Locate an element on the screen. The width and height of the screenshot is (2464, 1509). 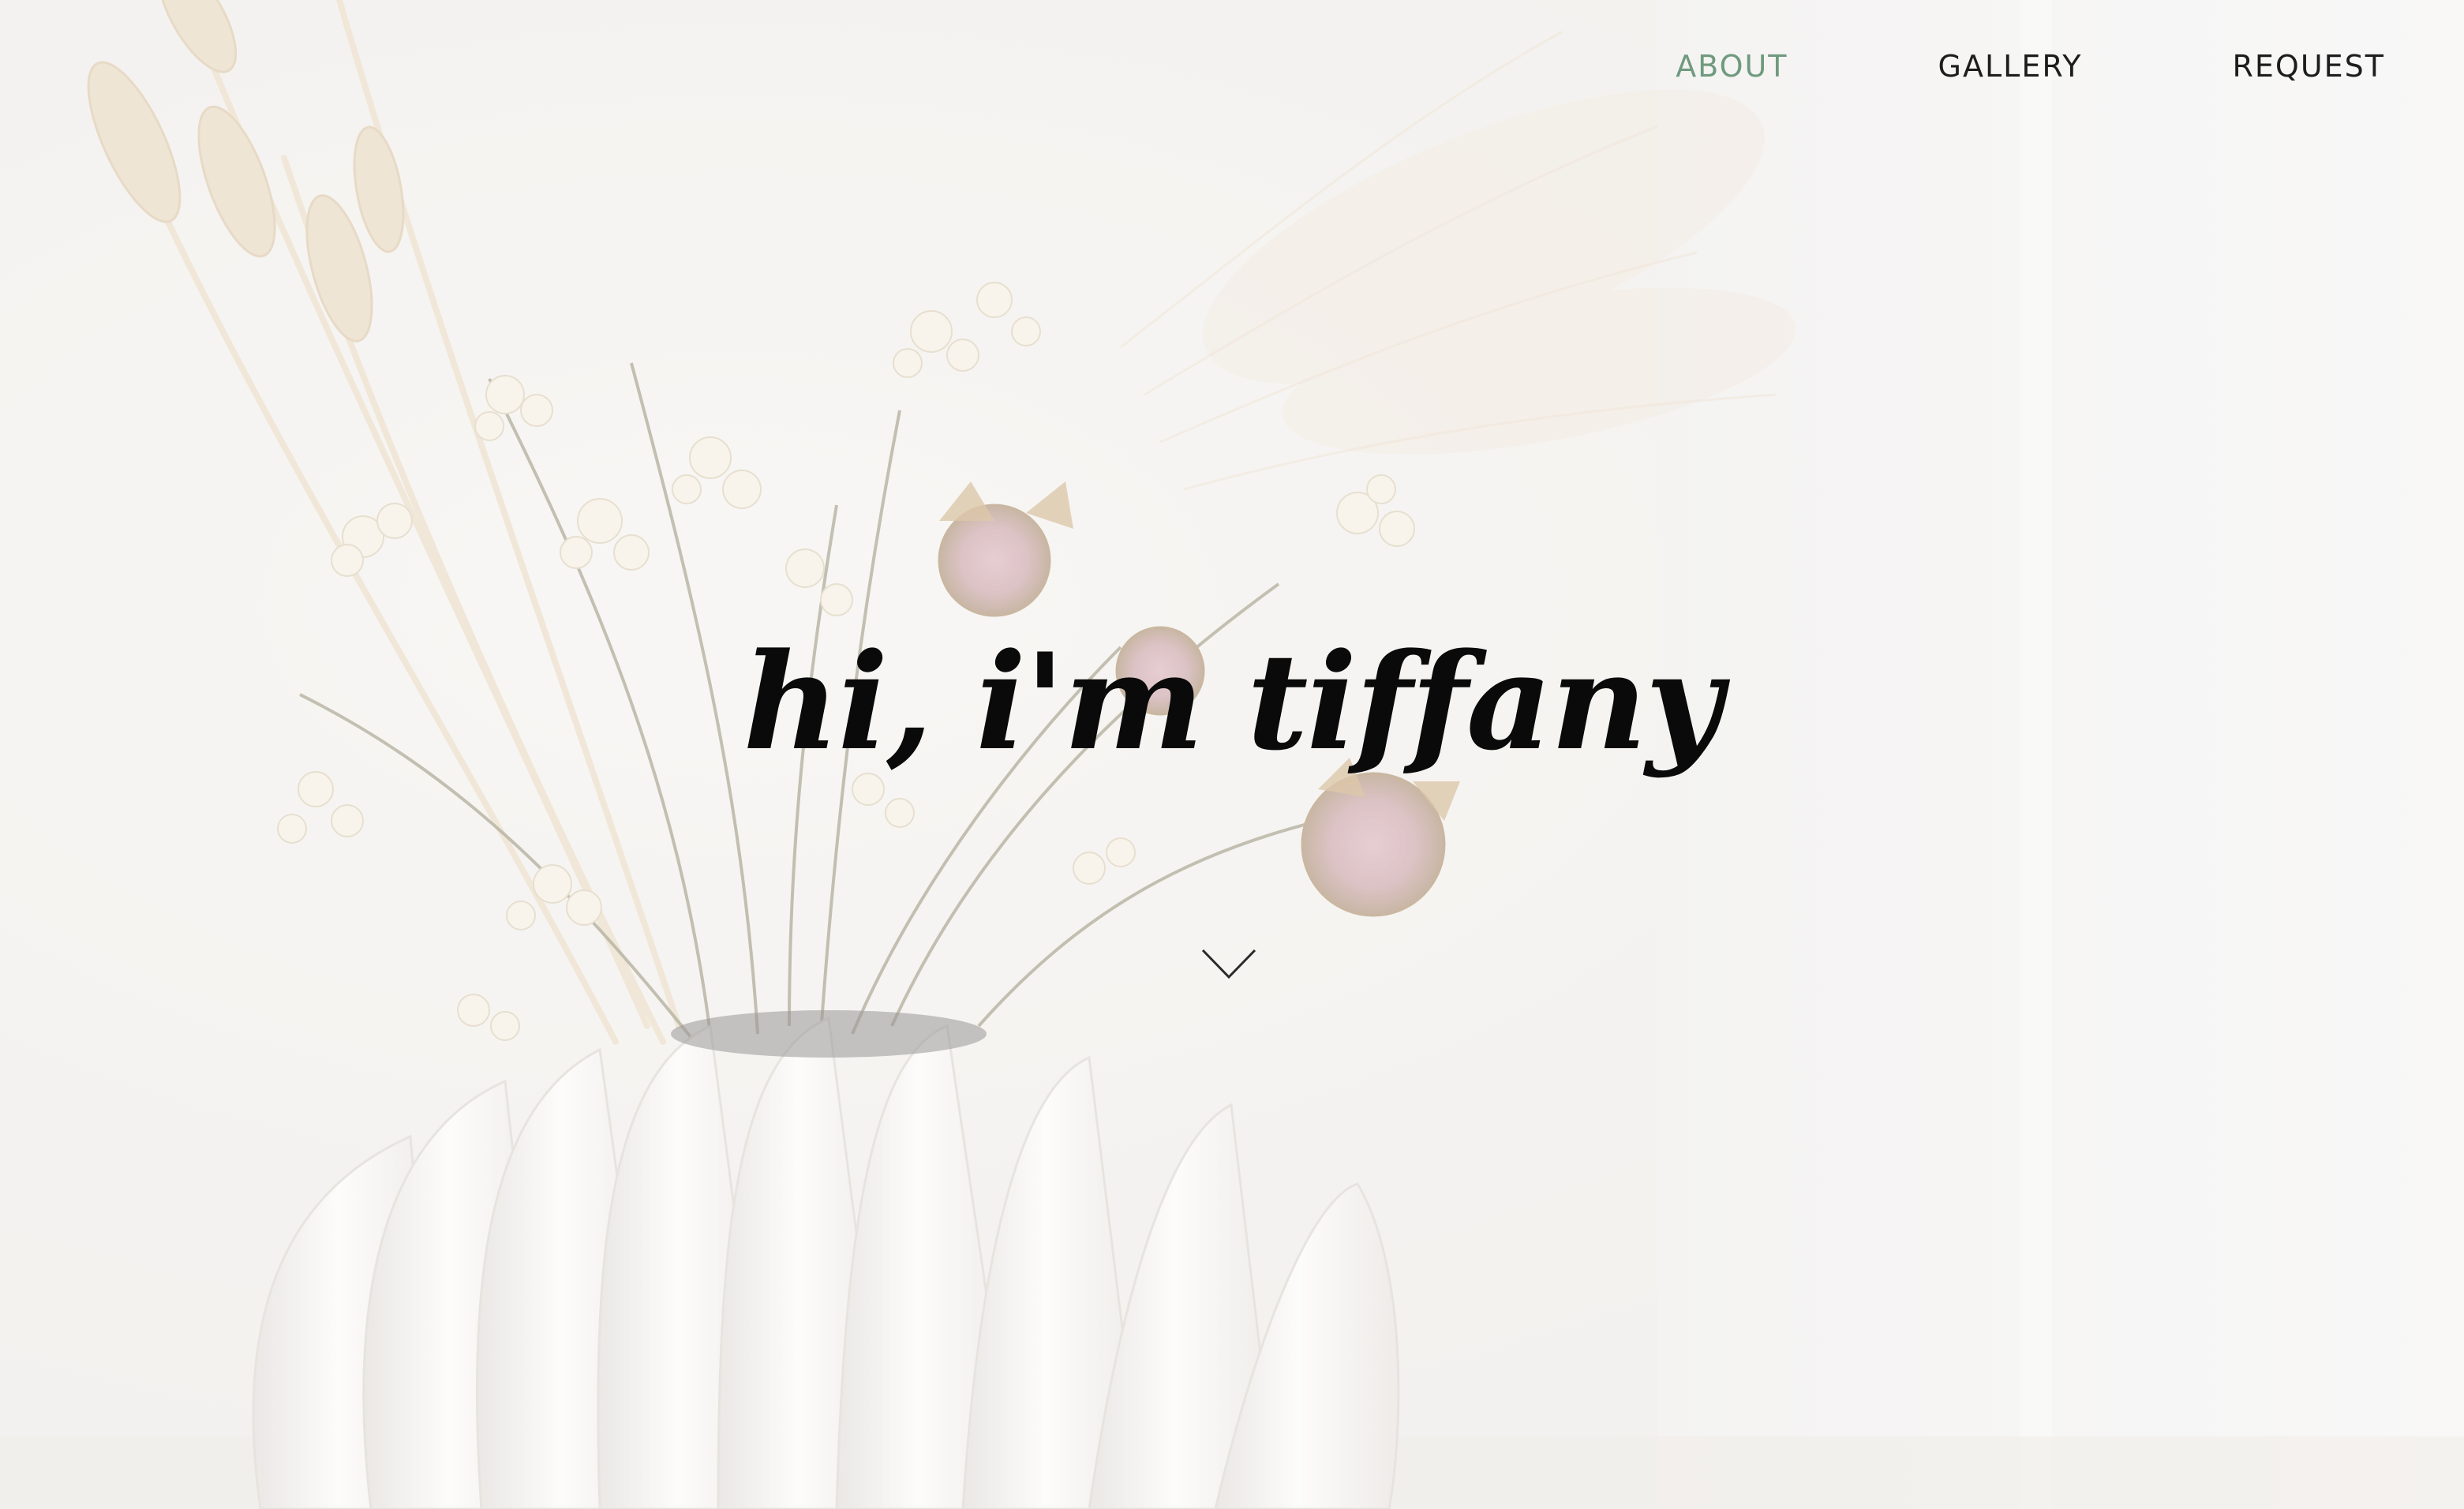
hero-headline: hi, i'm tiffany is located at coordinates (1232, 701).